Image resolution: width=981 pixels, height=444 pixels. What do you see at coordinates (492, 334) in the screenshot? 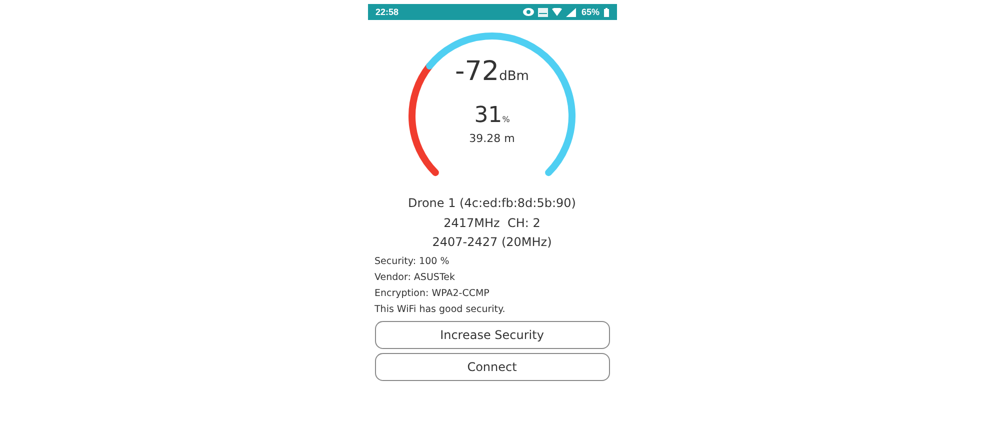
I see `action-button: Increase Security` at bounding box center [492, 334].